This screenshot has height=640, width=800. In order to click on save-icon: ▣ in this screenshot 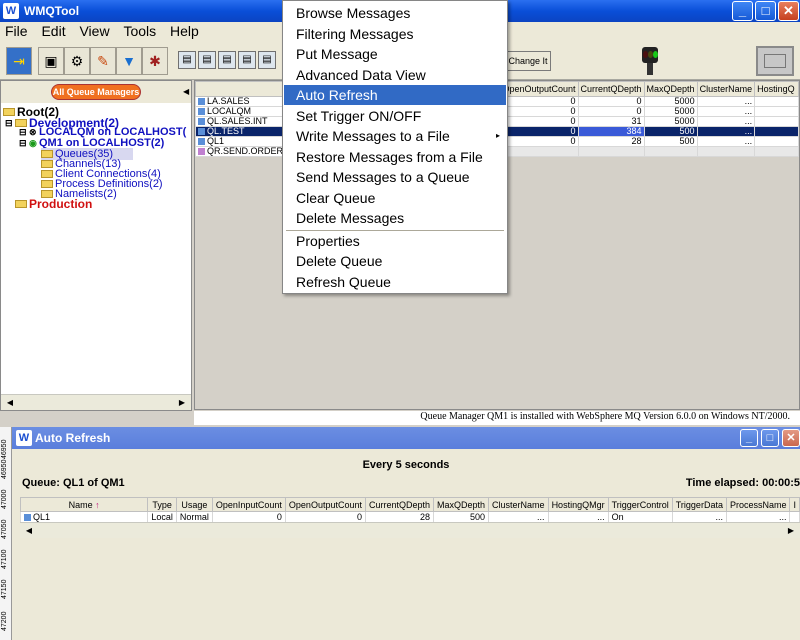, I will do `click(51, 61)`.